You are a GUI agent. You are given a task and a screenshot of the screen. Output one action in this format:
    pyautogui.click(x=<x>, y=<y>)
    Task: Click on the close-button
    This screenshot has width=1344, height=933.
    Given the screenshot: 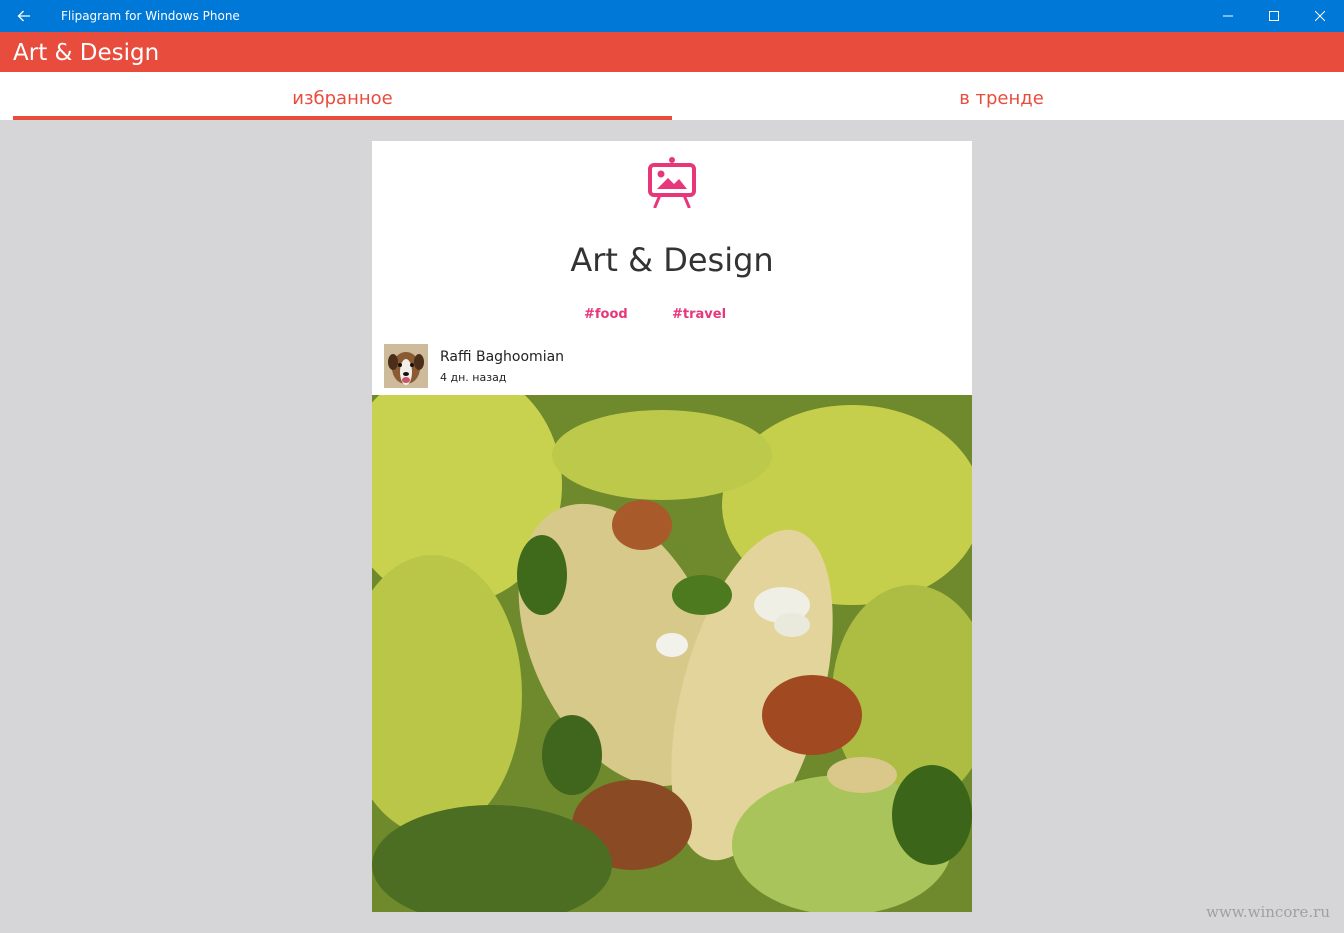 What is the action you would take?
    pyautogui.click(x=1320, y=16)
    